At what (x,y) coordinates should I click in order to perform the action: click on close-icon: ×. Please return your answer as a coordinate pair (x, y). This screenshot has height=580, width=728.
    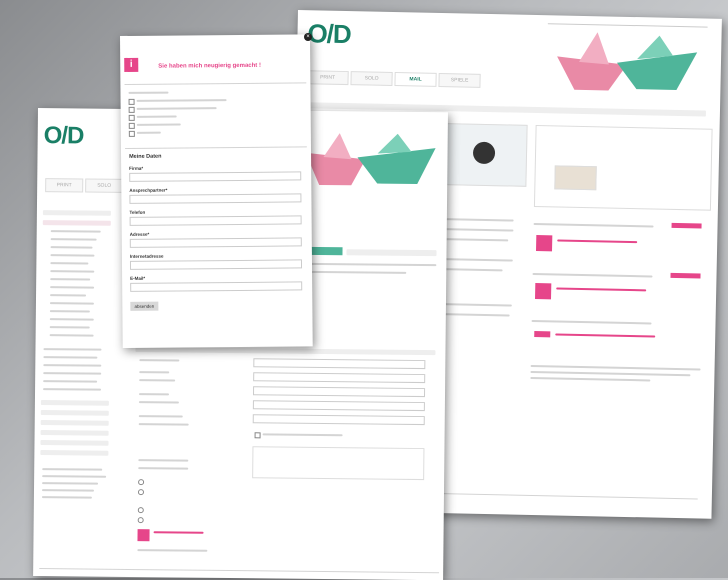
    Looking at the image, I should click on (308, 37).